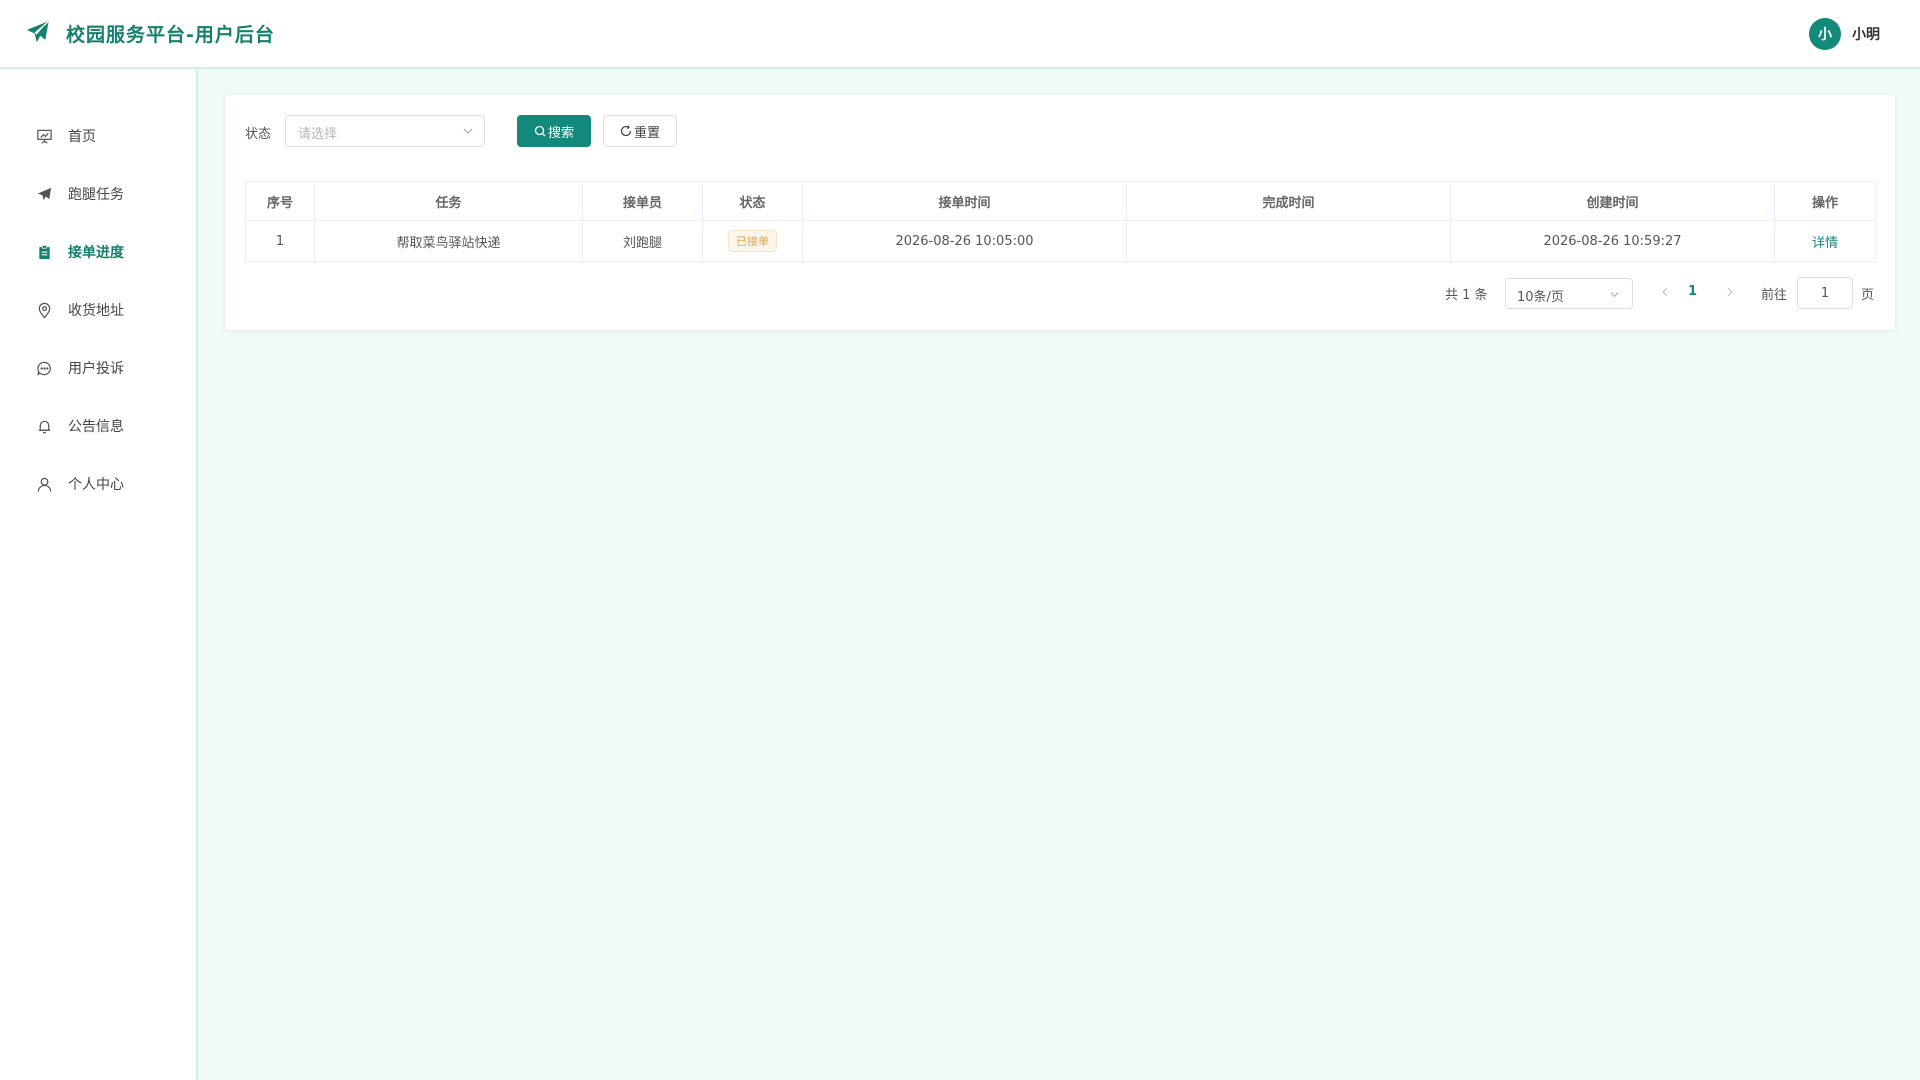 Image resolution: width=1920 pixels, height=1080 pixels. I want to click on sidebar-item-home: 首页, so click(98, 136).